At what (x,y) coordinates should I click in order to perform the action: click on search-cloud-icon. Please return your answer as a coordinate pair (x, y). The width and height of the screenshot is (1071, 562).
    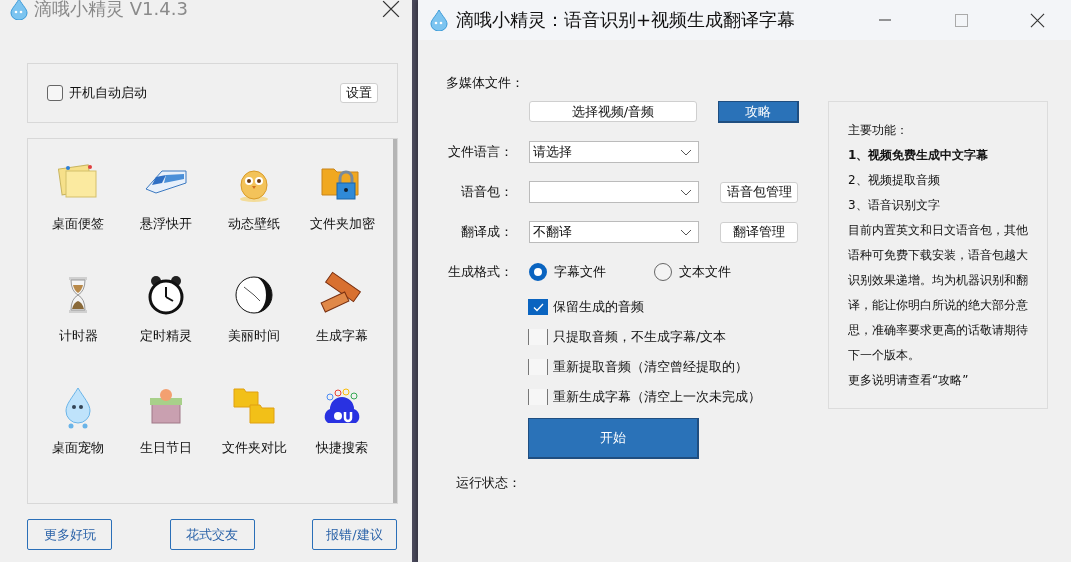
    Looking at the image, I should click on (342, 405).